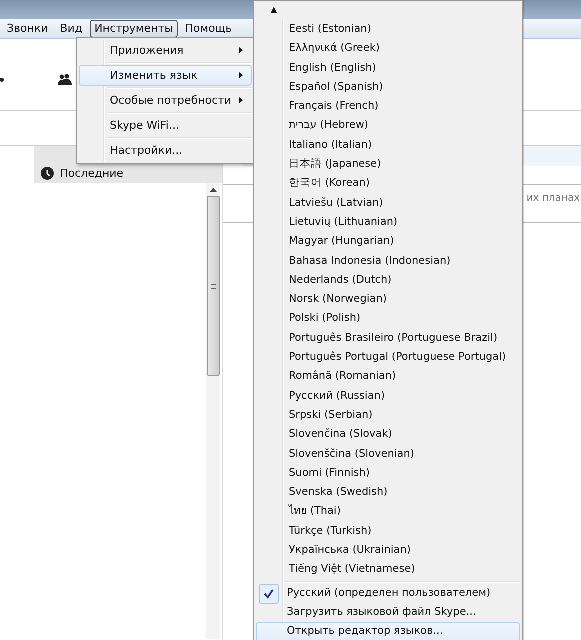 Image resolution: width=581 pixels, height=640 pixels. I want to click on language-entry: Polski (Polish), so click(388, 318).